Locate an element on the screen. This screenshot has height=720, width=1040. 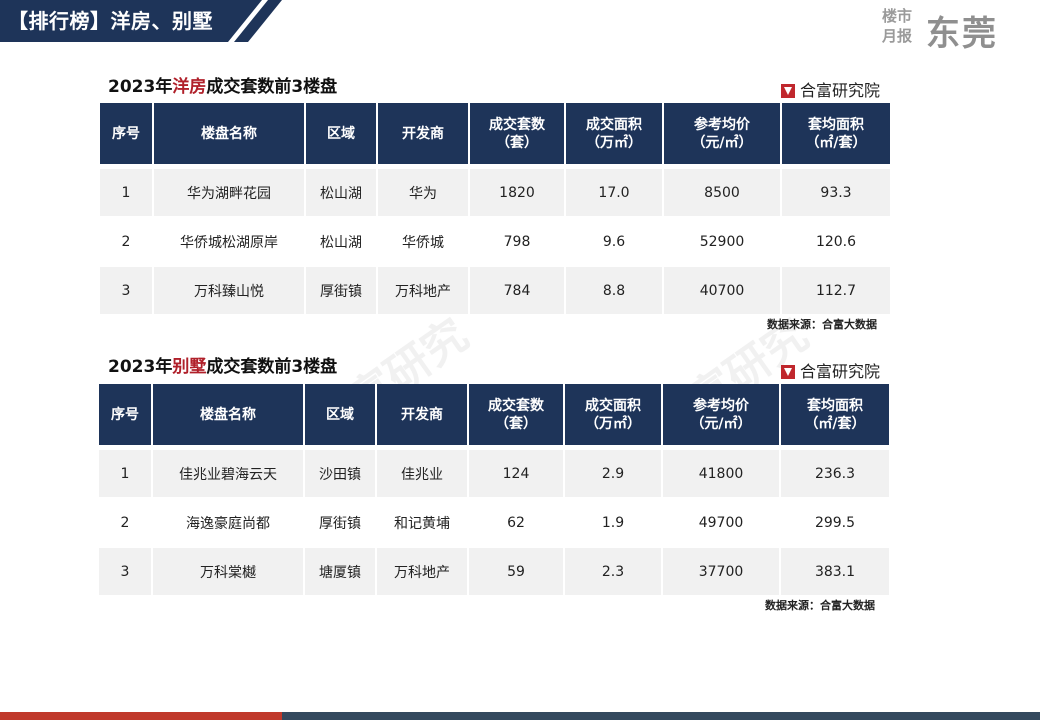
table-row: 1 华为湖畔花园 松山湖 华为 1820 17.0 8500 93.3 is located at coordinates (495, 190).